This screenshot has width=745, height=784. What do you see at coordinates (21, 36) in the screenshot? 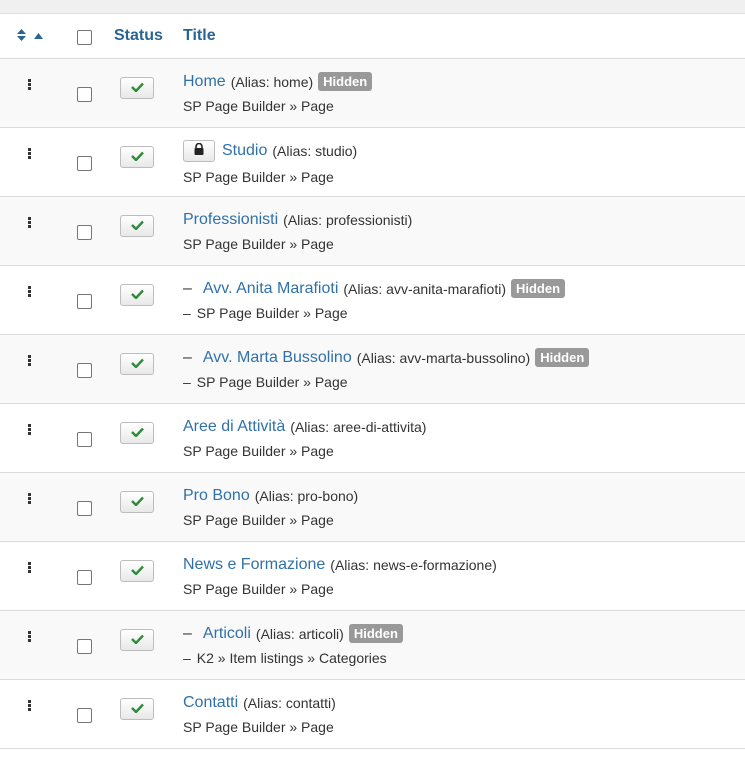
I see `sort-both-icon` at bounding box center [21, 36].